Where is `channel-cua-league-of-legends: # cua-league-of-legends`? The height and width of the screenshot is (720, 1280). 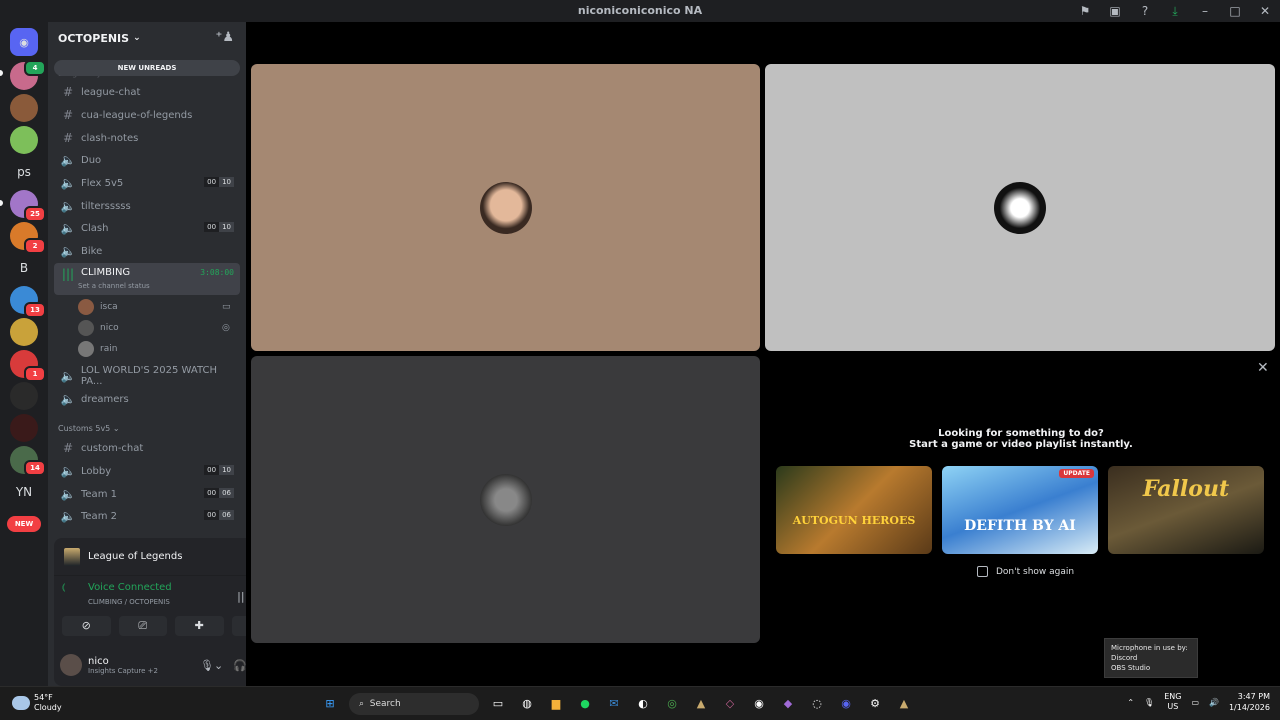 channel-cua-league-of-legends: # cua-league-of-legends is located at coordinates (147, 115).